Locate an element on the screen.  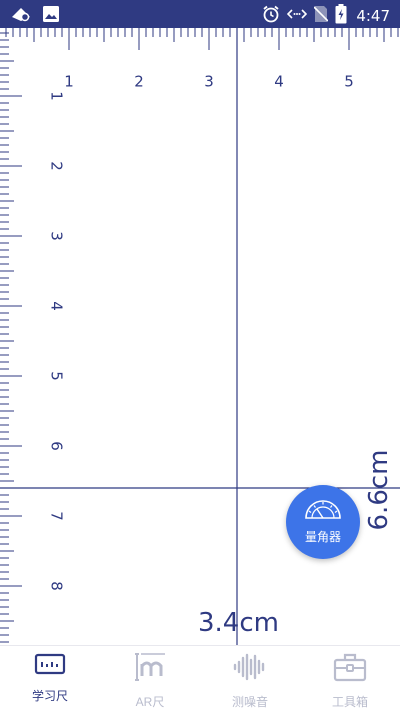
toolbox-icon is located at coordinates (350, 669).